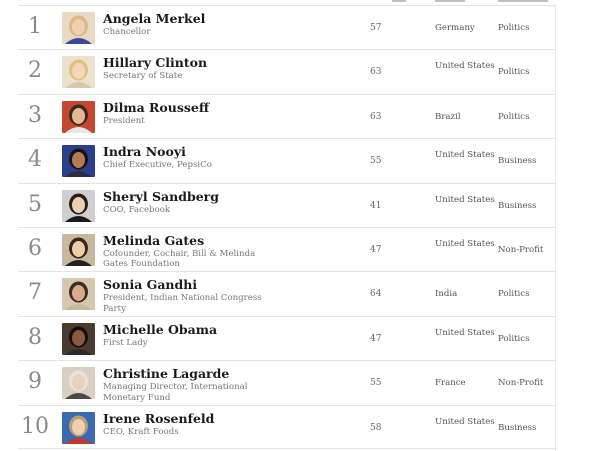 This screenshot has height=451, width=600. What do you see at coordinates (450, 383) in the screenshot?
I see `person-country: France` at bounding box center [450, 383].